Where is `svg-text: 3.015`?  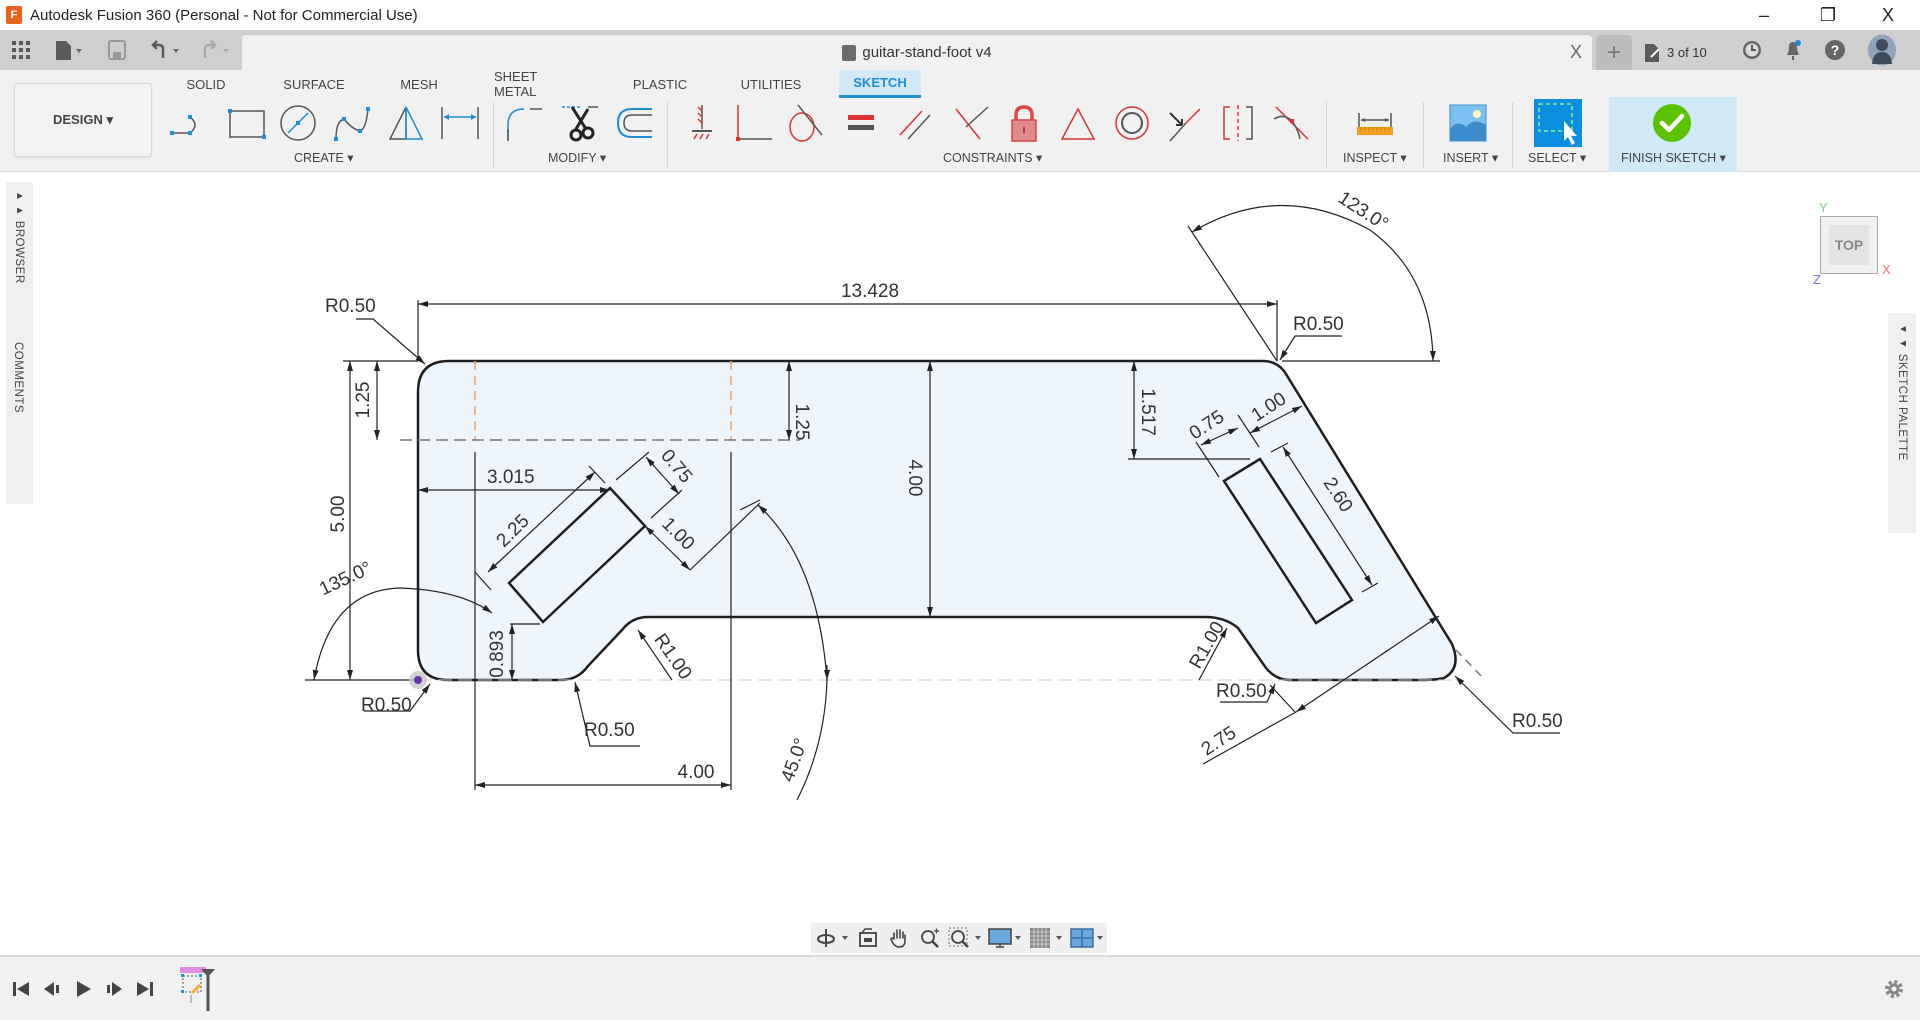
svg-text: 3.015 is located at coordinates (511, 477).